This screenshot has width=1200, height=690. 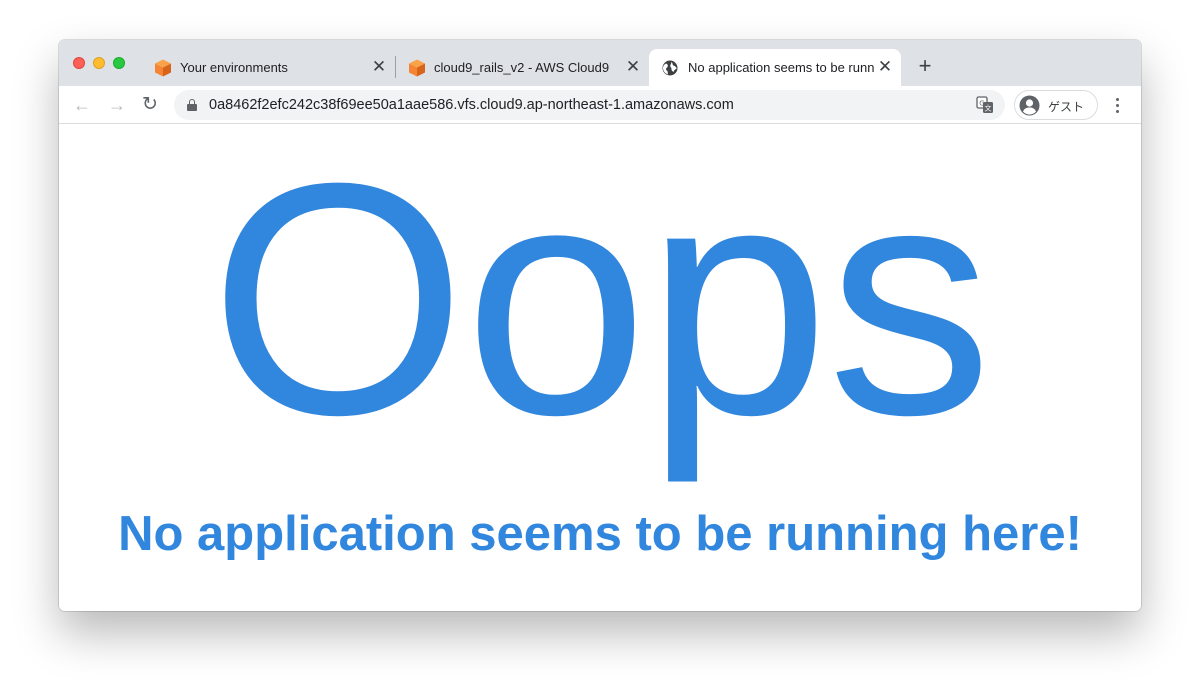 What do you see at coordinates (150, 105) in the screenshot?
I see `reload-button: ↻` at bounding box center [150, 105].